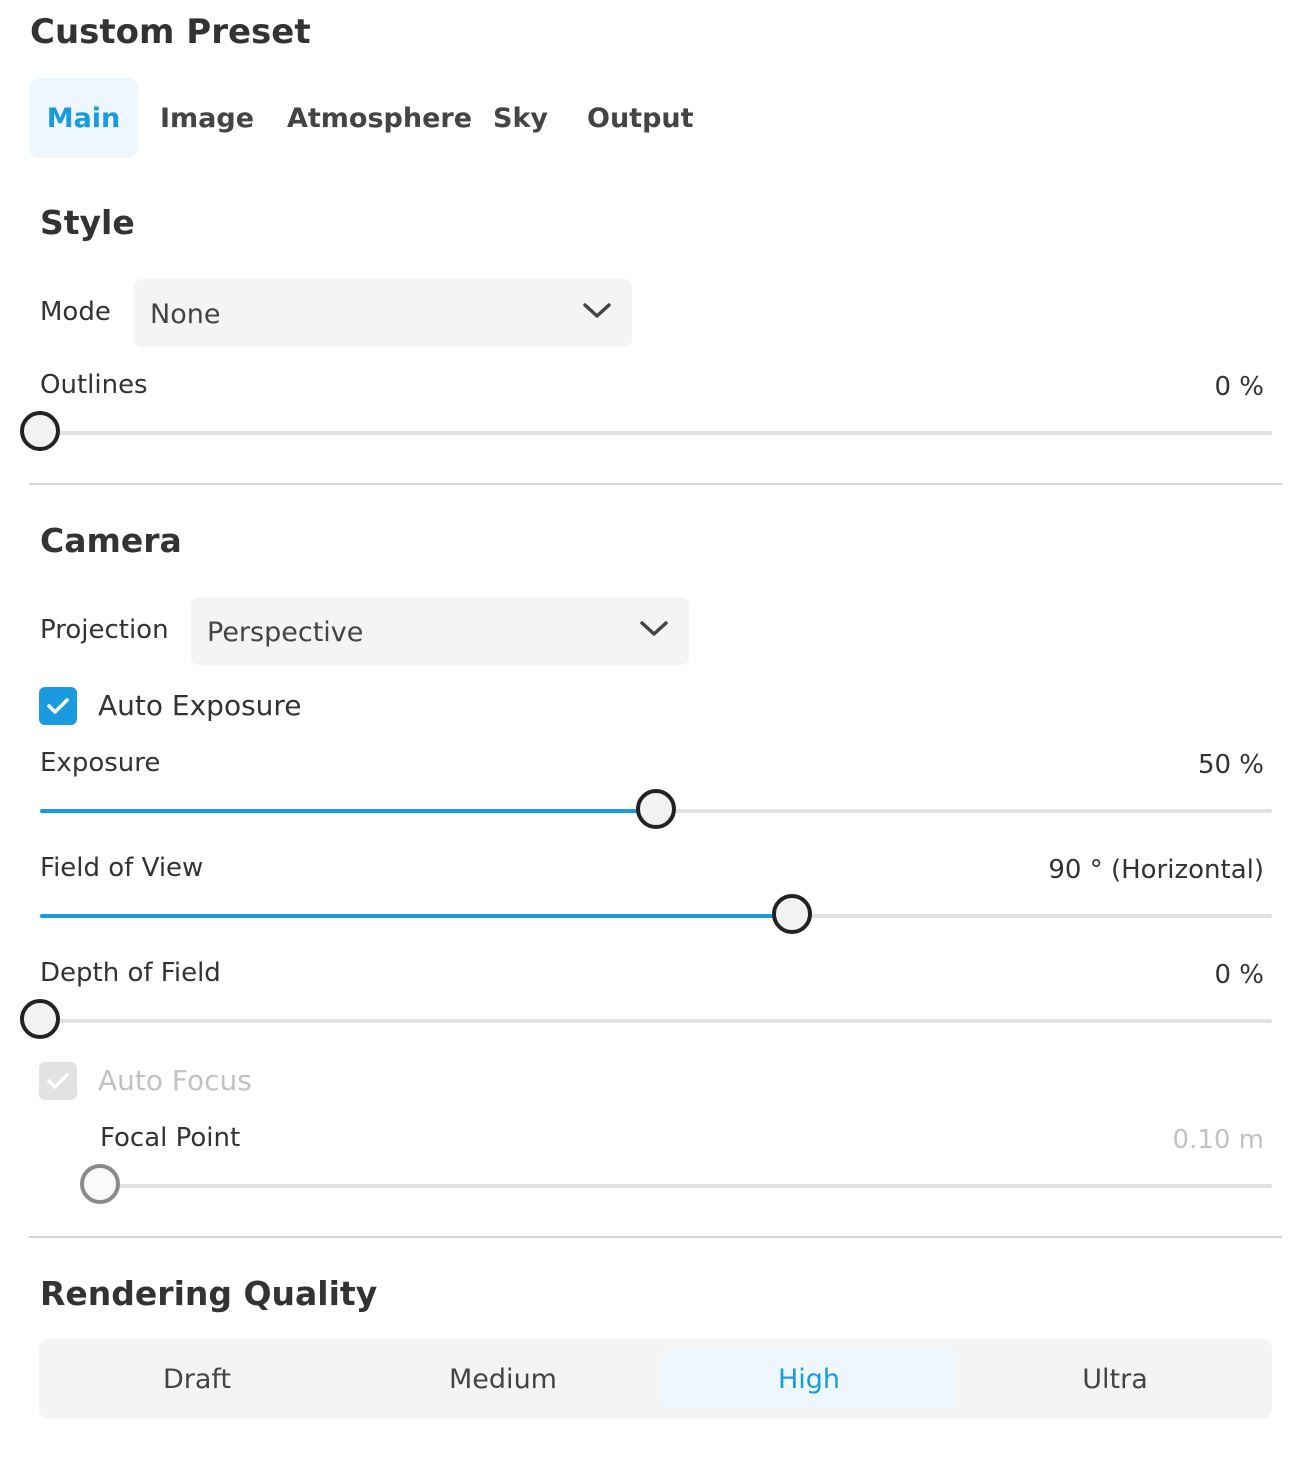 Image resolution: width=1304 pixels, height=1481 pixels. What do you see at coordinates (200, 705) in the screenshot?
I see `auto-exposure-label: Auto Exposure` at bounding box center [200, 705].